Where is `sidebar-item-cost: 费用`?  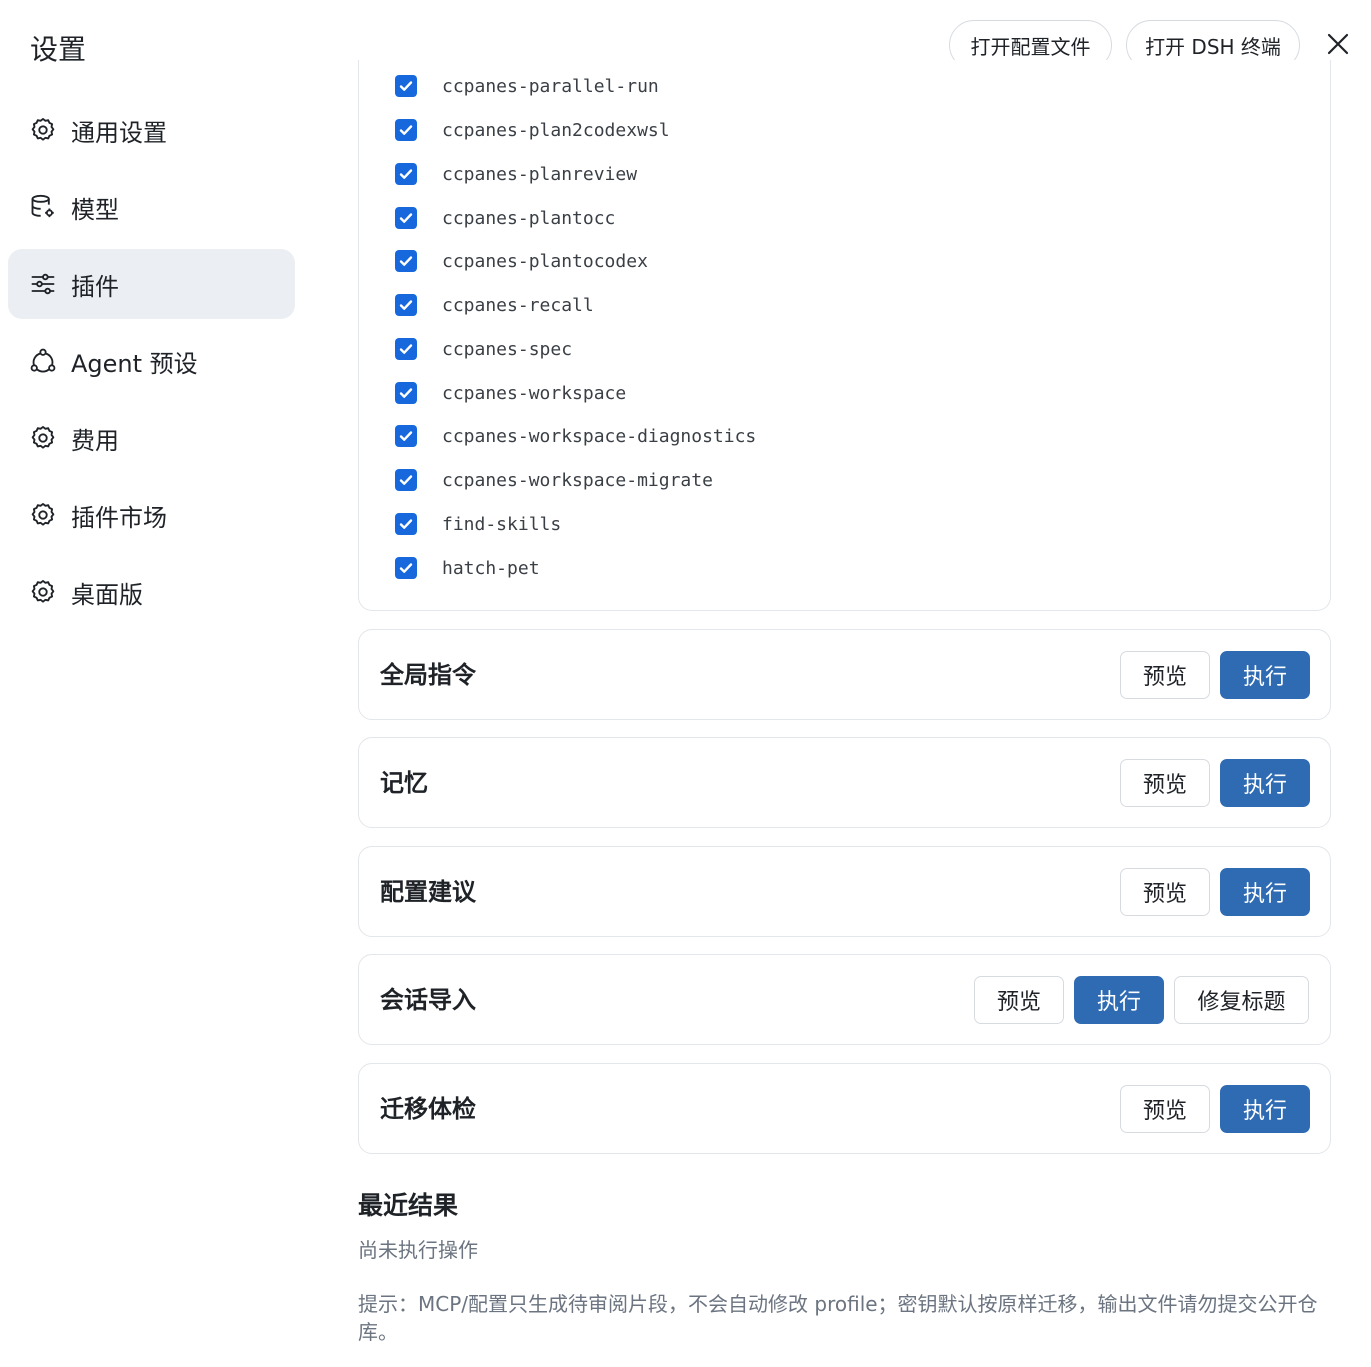
sidebar-item-cost: 费用 is located at coordinates (151, 438).